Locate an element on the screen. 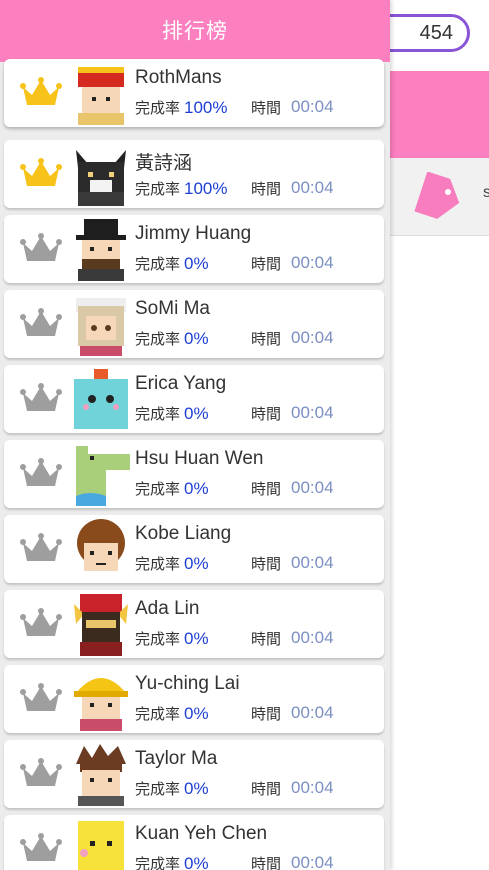  leaderboard-row: 黃詩涵完成率 100% 時間 00:04 is located at coordinates (194, 174).